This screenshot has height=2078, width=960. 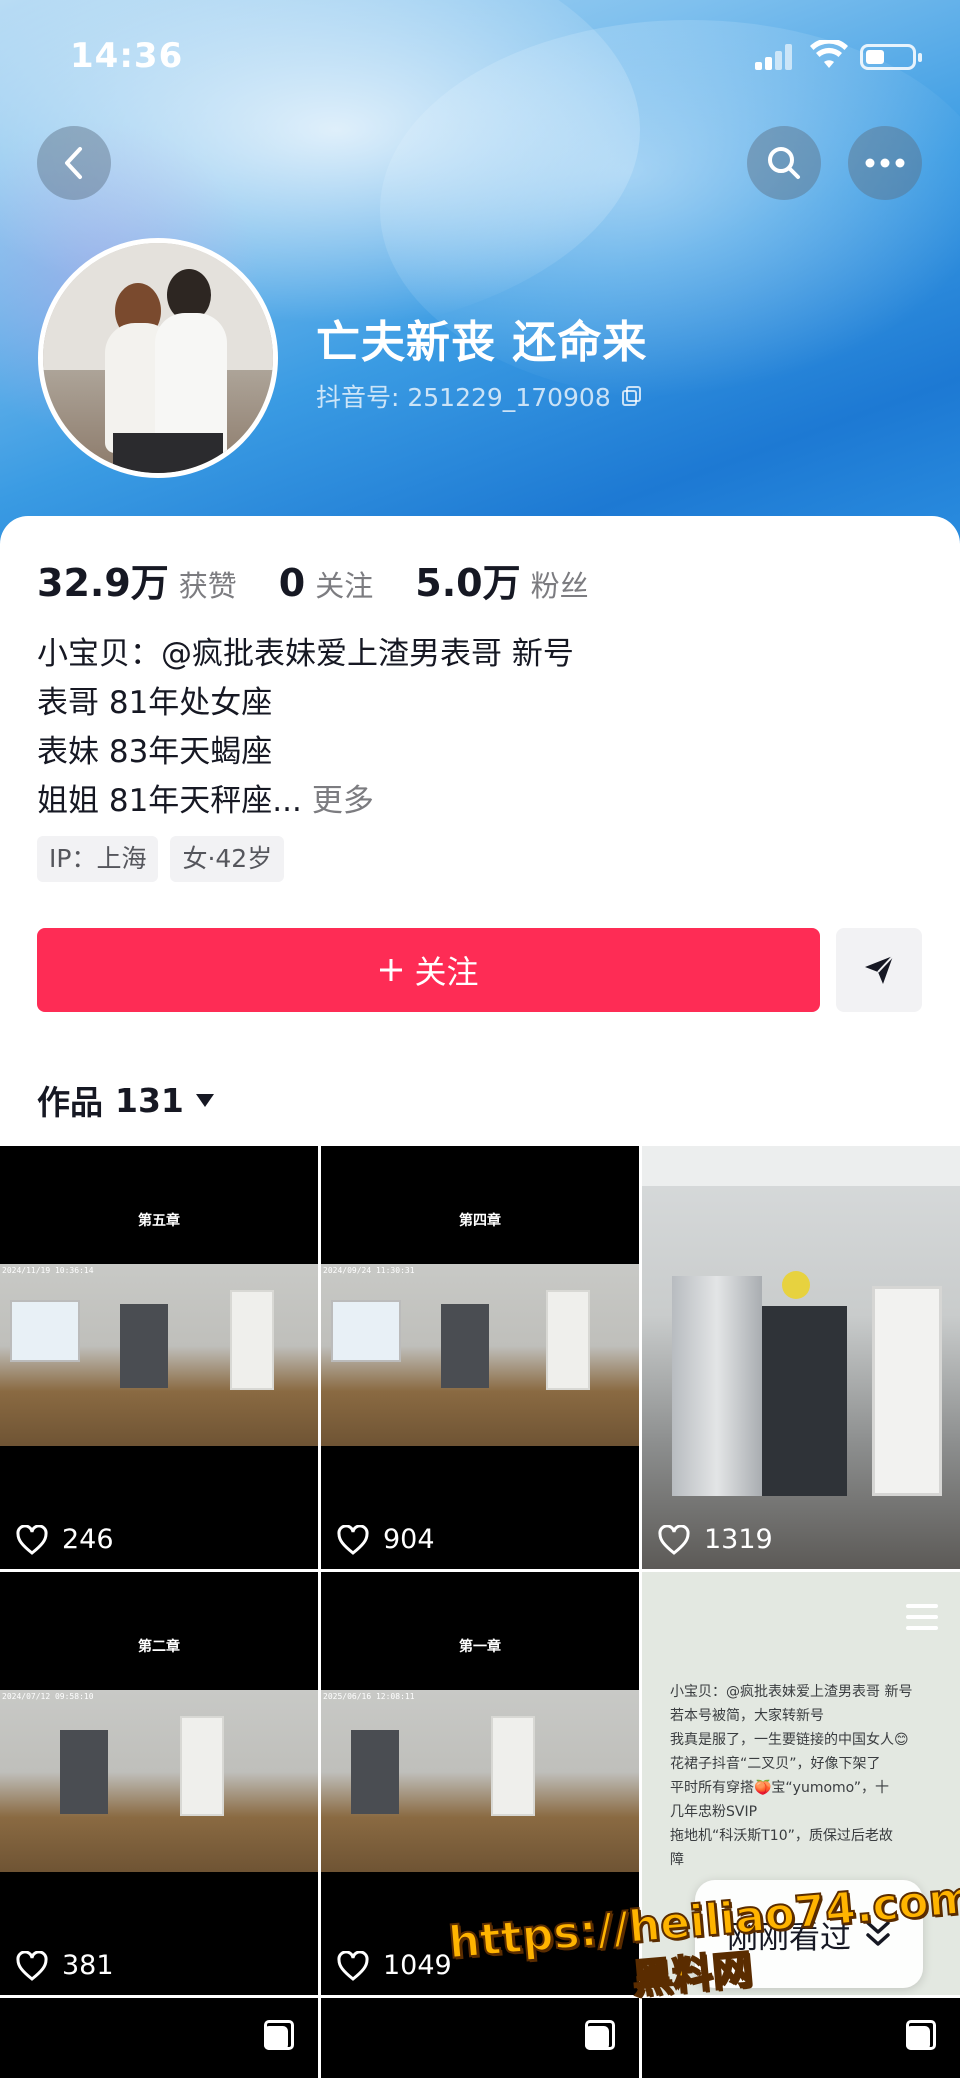 I want to click on status-bar: 14:36, so click(x=480, y=55).